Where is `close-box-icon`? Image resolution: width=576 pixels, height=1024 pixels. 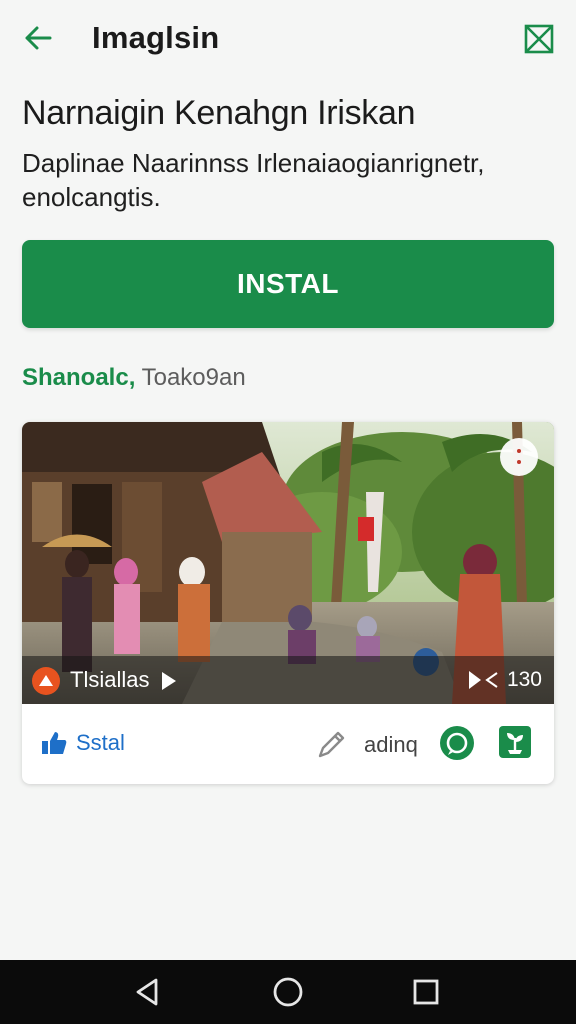
close-box-icon is located at coordinates (539, 39).